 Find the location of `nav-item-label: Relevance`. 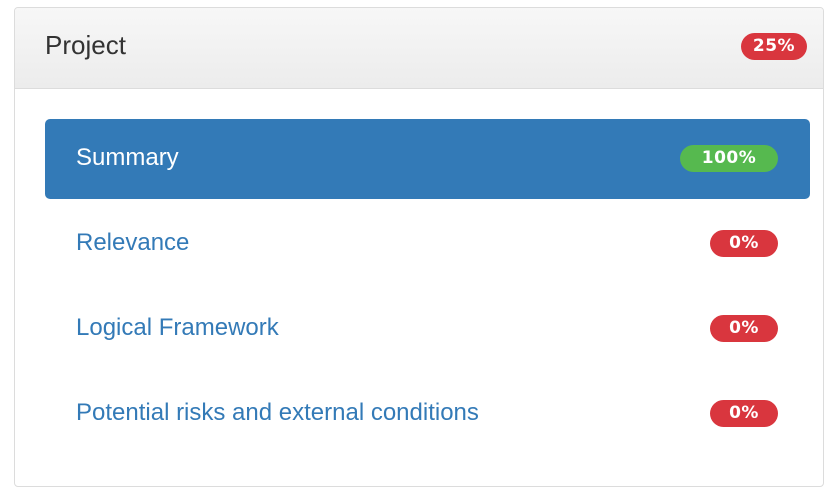

nav-item-label: Relevance is located at coordinates (133, 242).